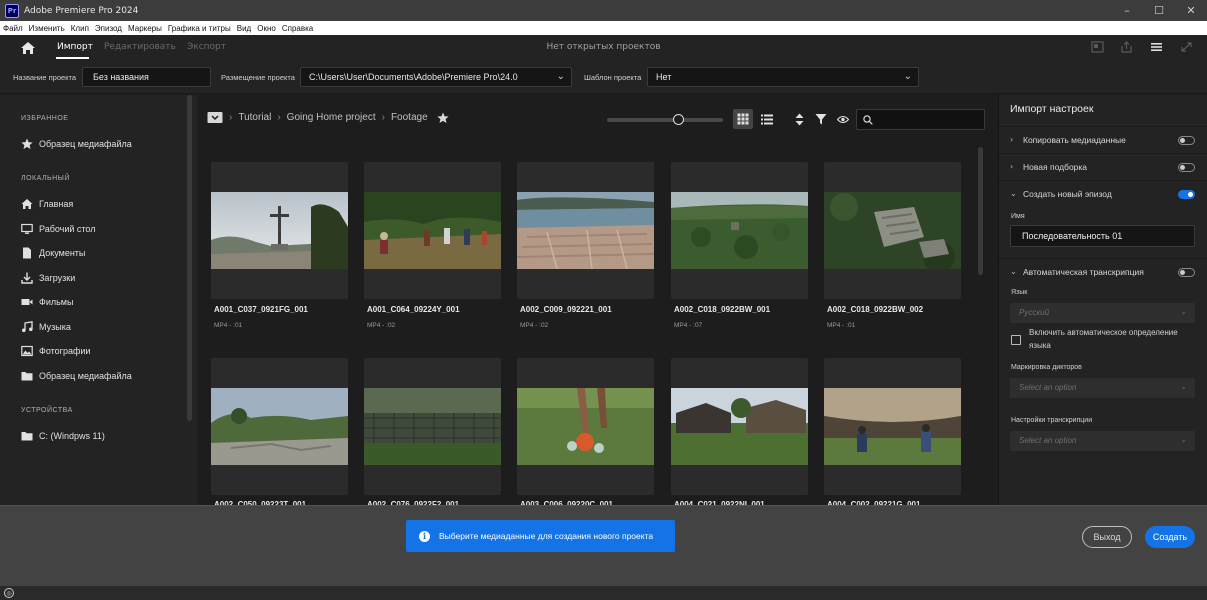 This screenshot has height=600, width=1207. I want to click on sidebar-item-movies: Фильмы, so click(47, 302).